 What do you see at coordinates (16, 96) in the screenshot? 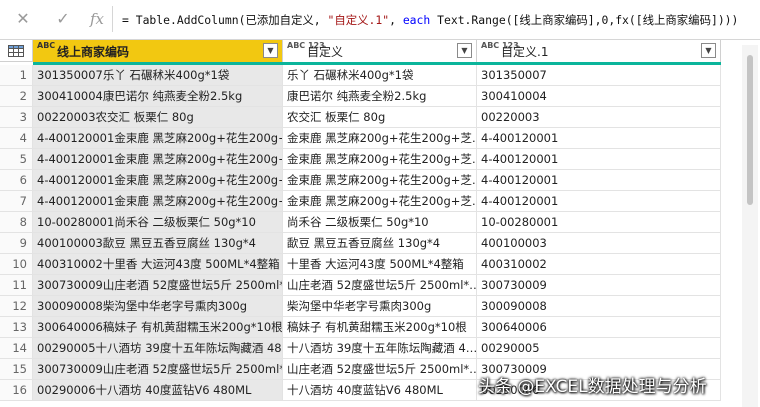
I see `row-number: 2` at bounding box center [16, 96].